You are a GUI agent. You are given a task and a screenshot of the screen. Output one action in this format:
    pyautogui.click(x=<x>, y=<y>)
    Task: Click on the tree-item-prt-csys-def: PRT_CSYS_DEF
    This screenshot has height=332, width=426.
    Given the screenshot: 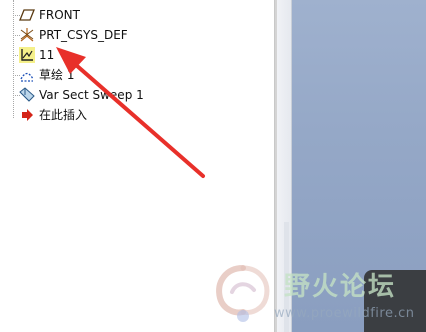 What is the action you would take?
    pyautogui.click(x=75, y=35)
    